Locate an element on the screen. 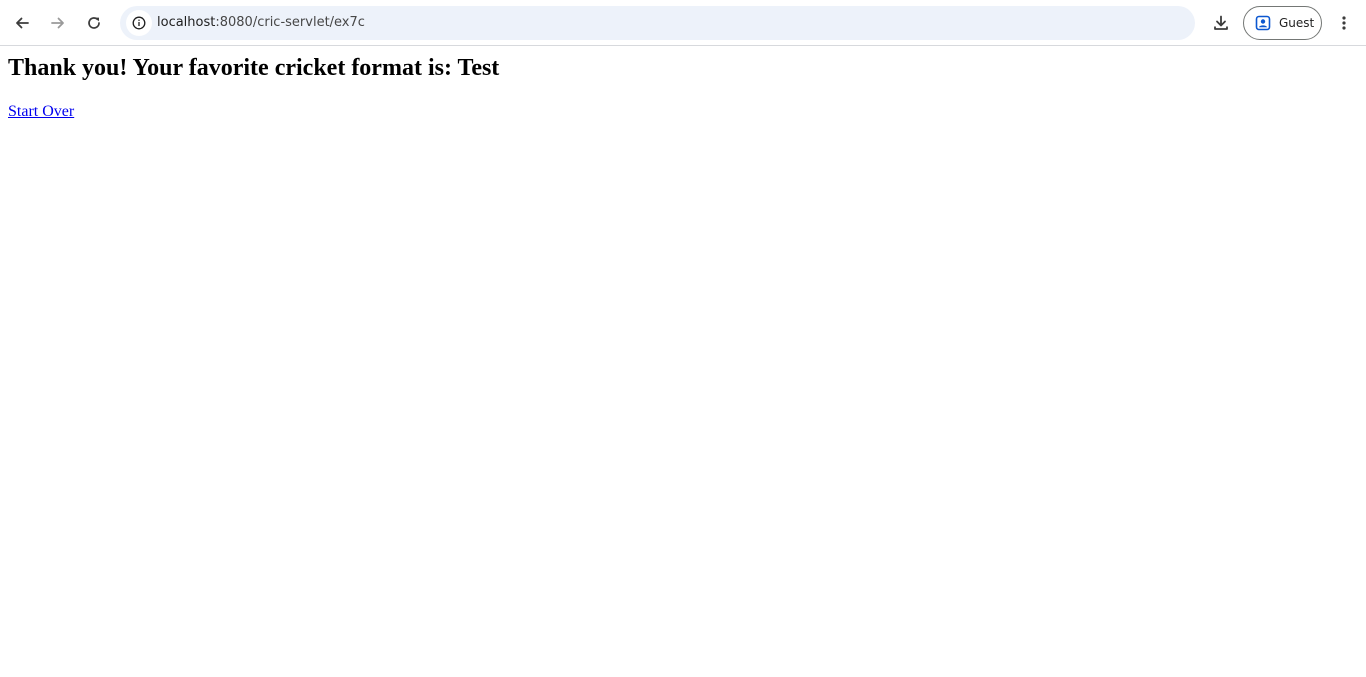  download-icon is located at coordinates (1221, 22).